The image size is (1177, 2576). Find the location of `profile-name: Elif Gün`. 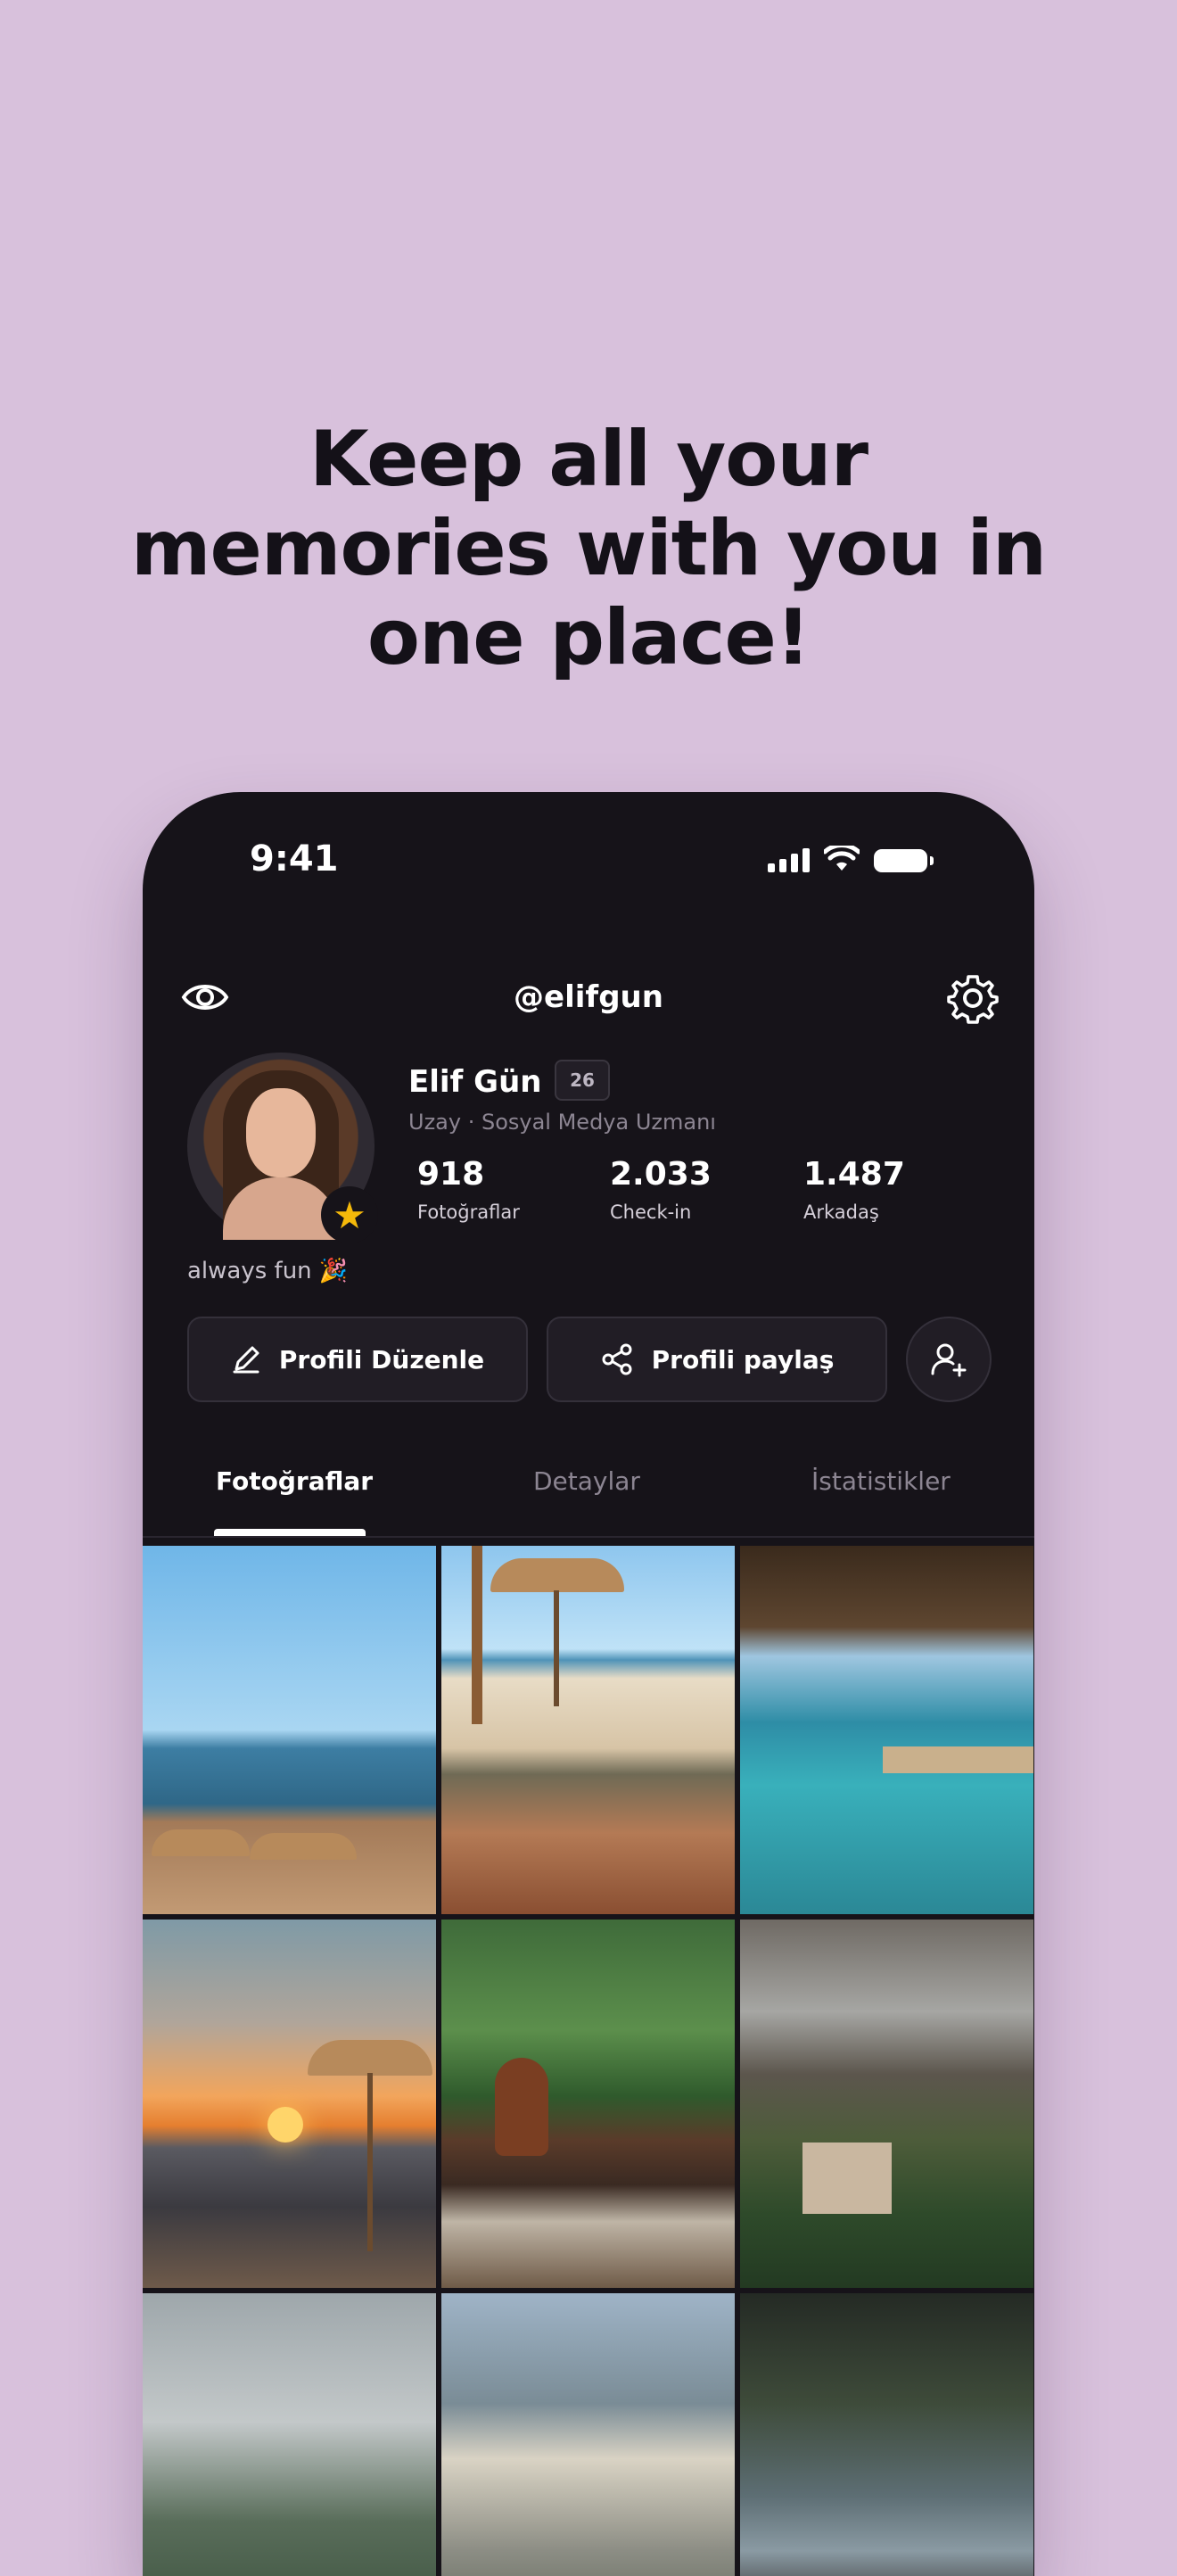

profile-name: Elif Gün is located at coordinates (475, 1082).